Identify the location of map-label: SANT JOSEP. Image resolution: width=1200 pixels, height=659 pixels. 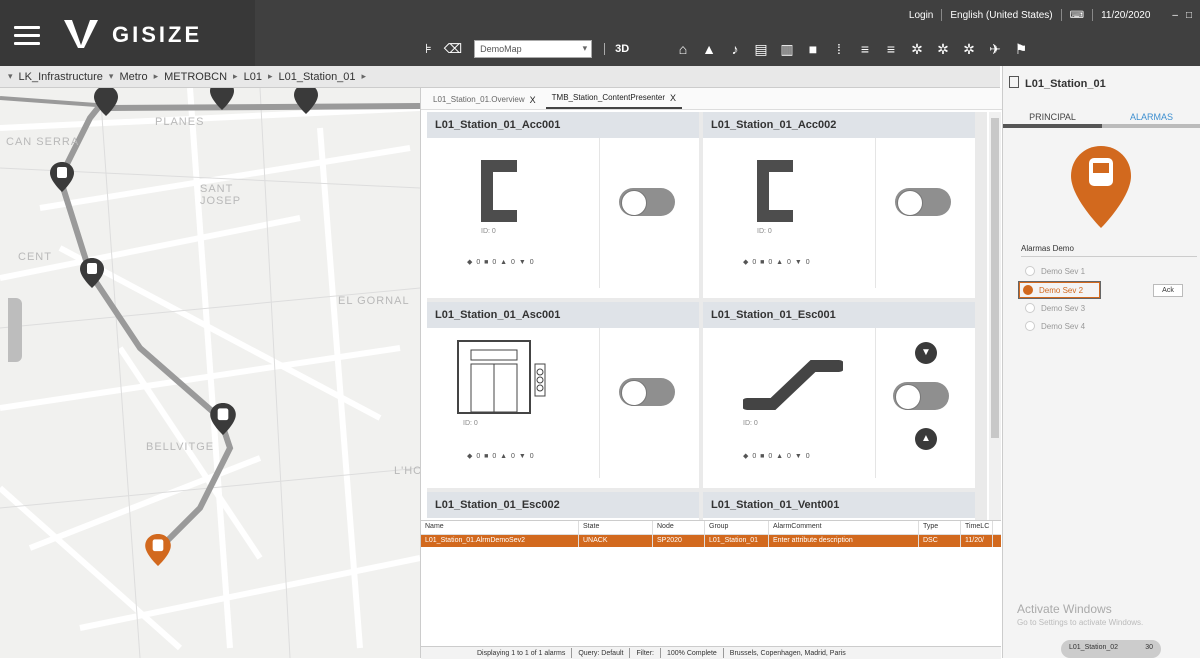
(221, 195).